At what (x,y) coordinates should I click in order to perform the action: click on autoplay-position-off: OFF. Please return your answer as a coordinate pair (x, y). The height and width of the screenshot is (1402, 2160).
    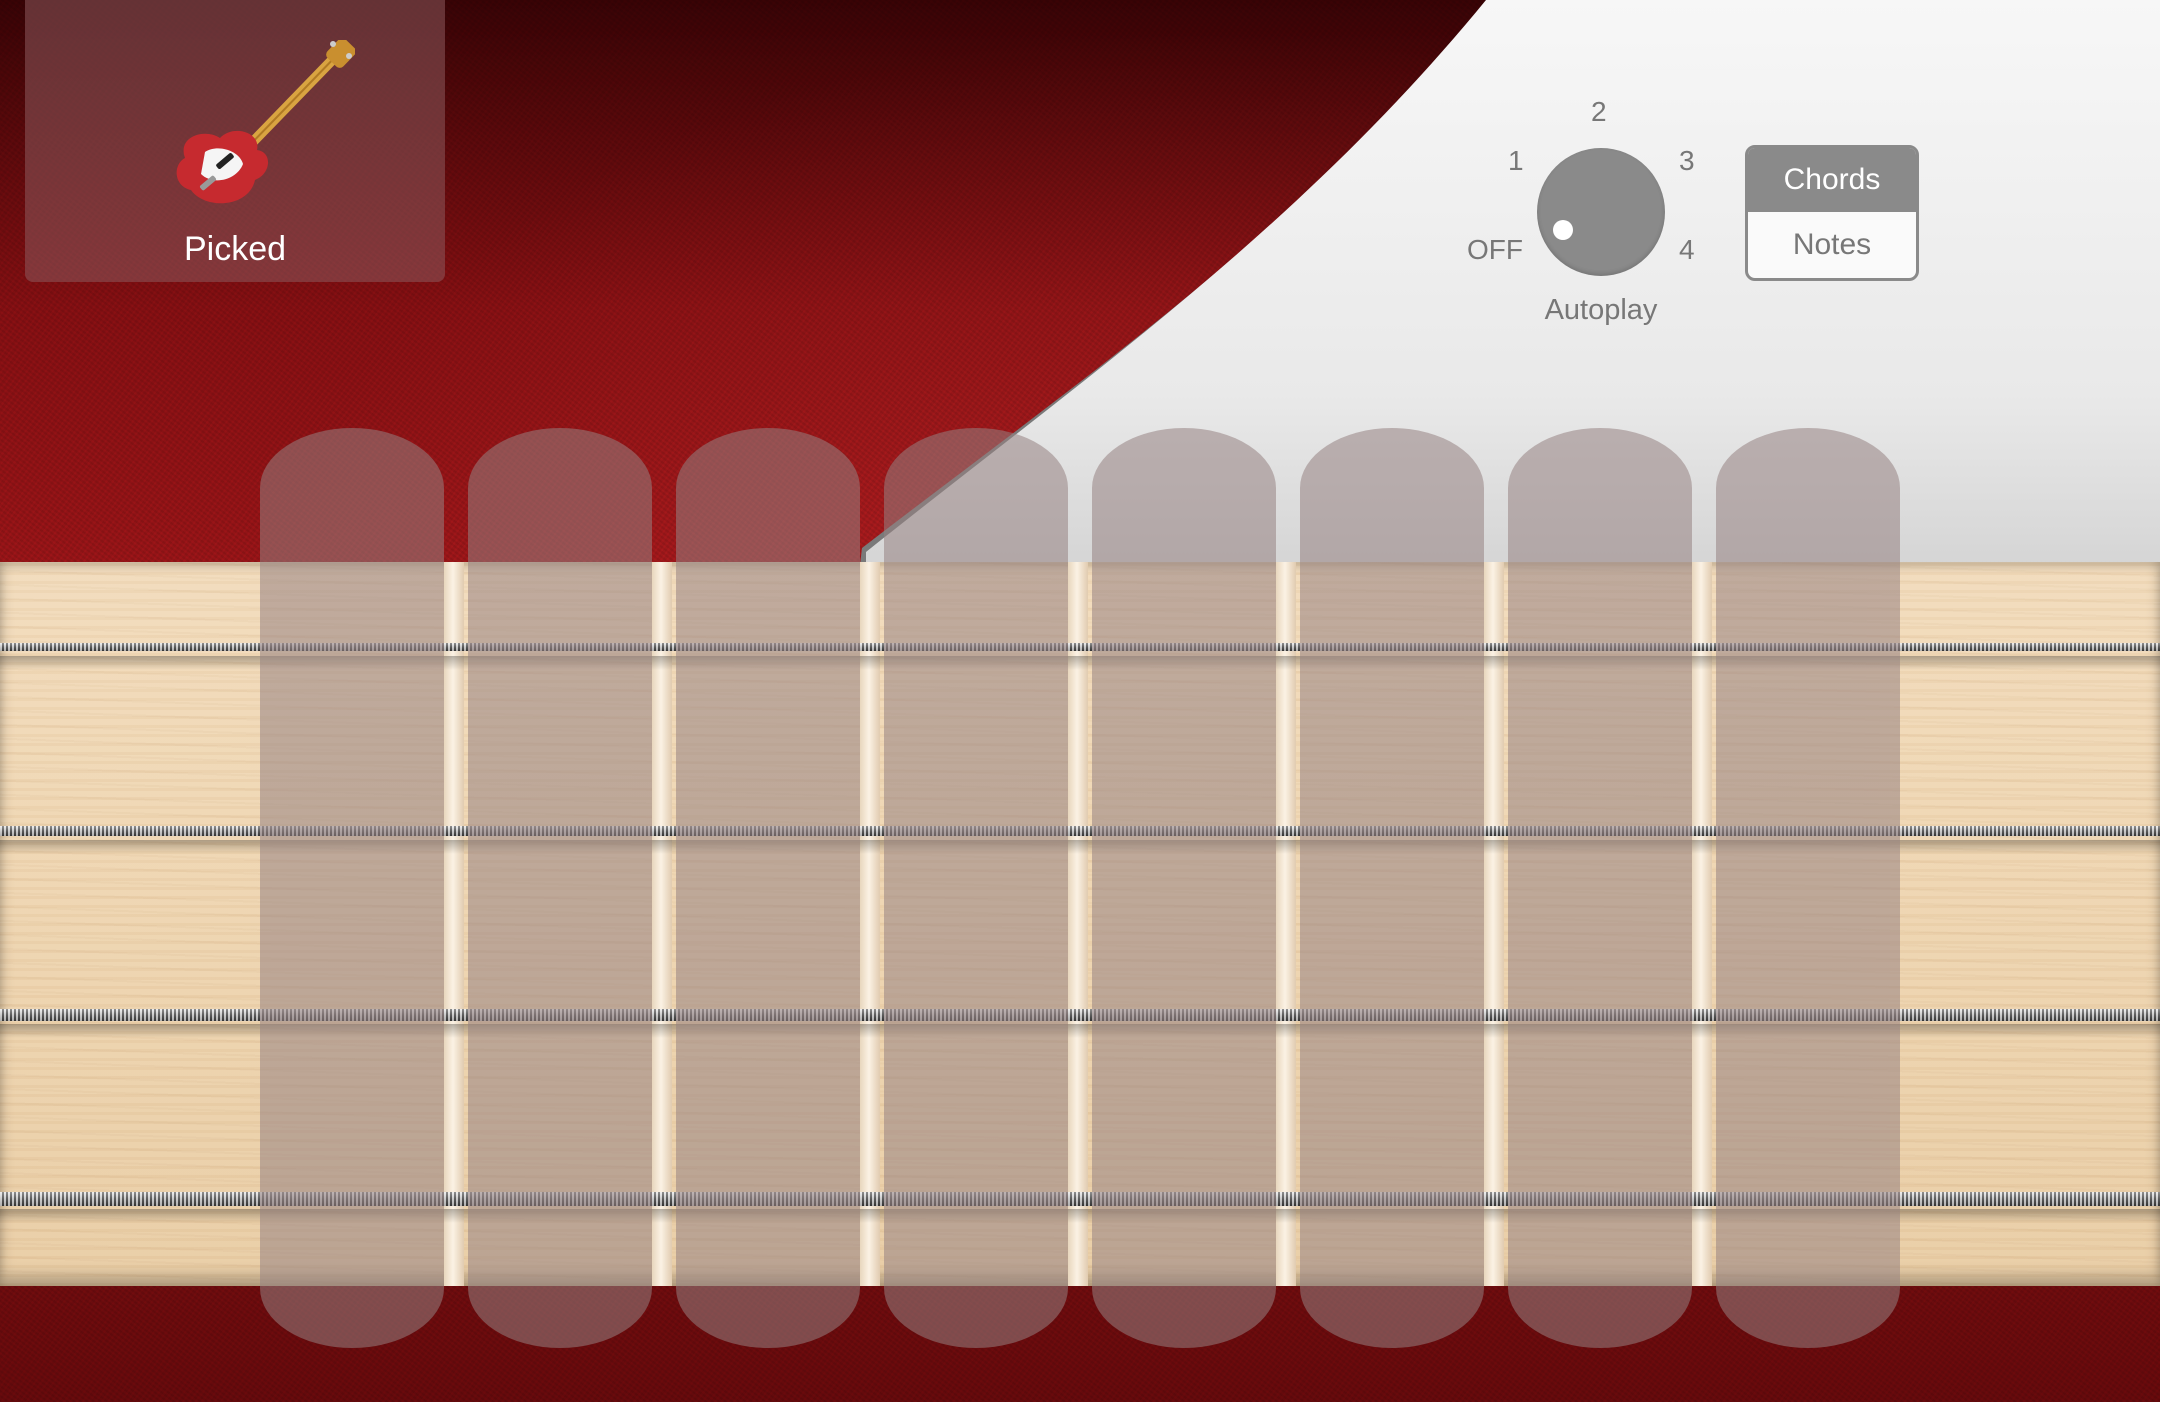
    Looking at the image, I should click on (1495, 250).